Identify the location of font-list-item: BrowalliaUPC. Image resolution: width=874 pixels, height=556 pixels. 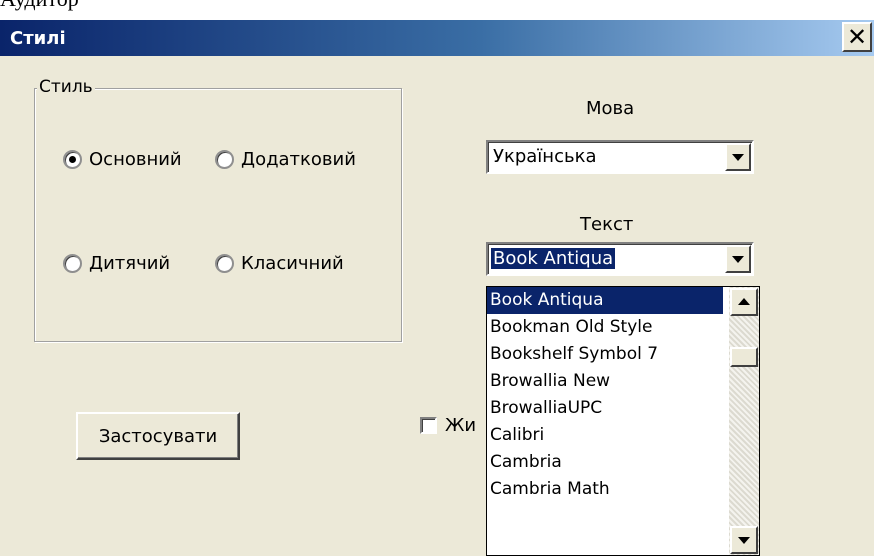
(605, 408).